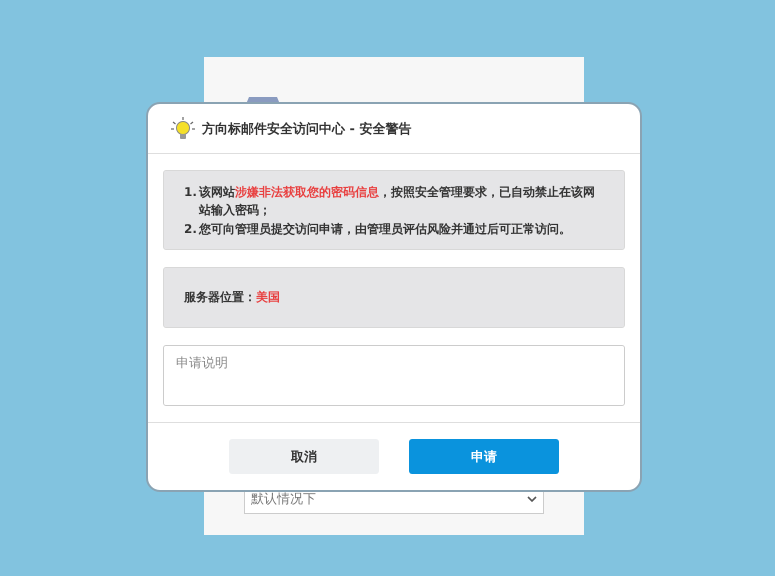 The height and width of the screenshot is (576, 775). Describe the element at coordinates (307, 129) in the screenshot. I see `dialog-title: 方向标邮件安全访问中心 - 安全警告` at that location.